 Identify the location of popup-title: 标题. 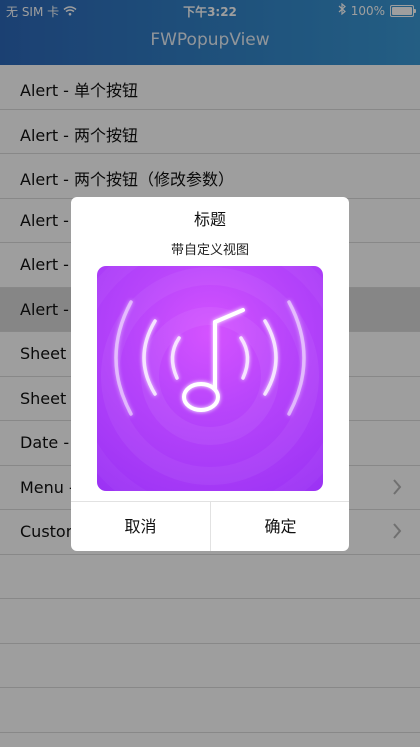
(209, 219).